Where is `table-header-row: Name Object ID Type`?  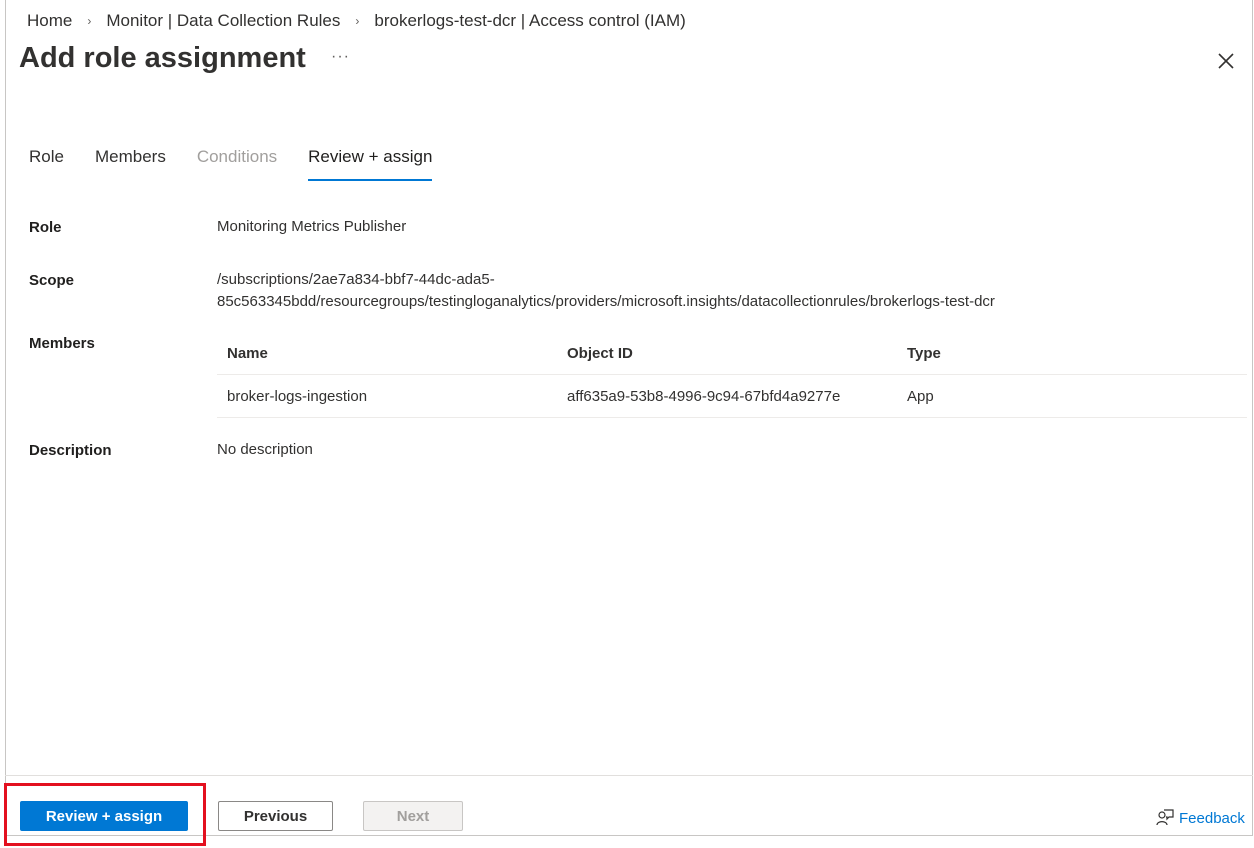
table-header-row: Name Object ID Type is located at coordinates (732, 353).